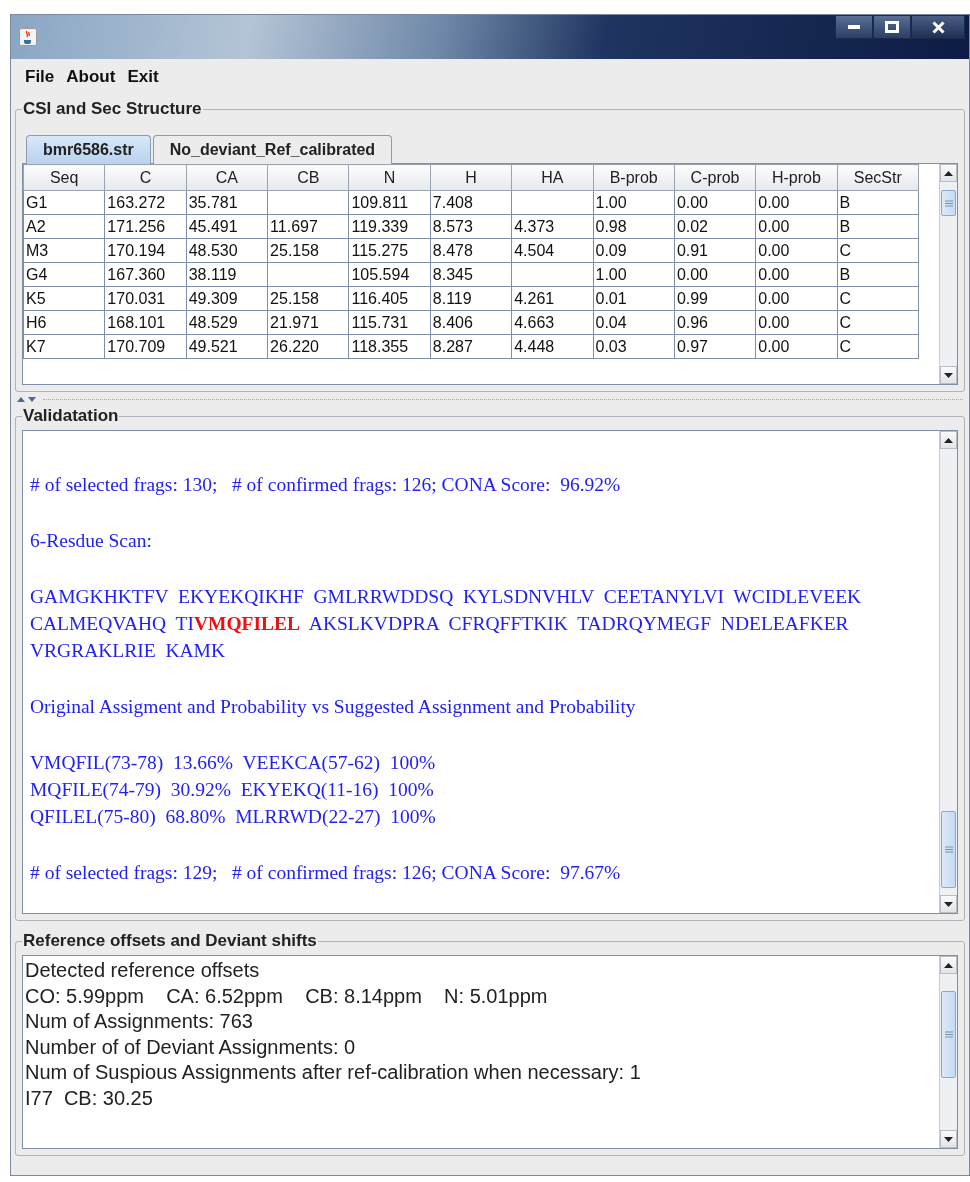  I want to click on table-cell: 8.573, so click(471, 226).